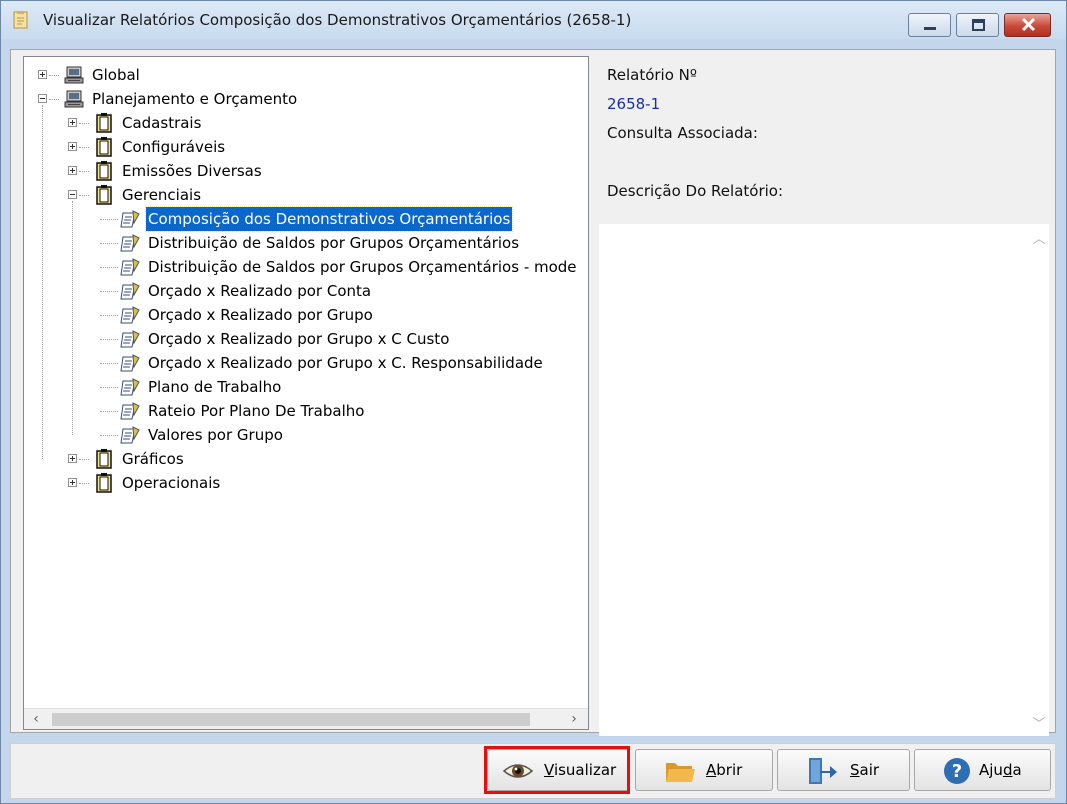 The image size is (1067, 804). Describe the element at coordinates (153, 459) in the screenshot. I see `tree-node-label: Gráficos` at that location.